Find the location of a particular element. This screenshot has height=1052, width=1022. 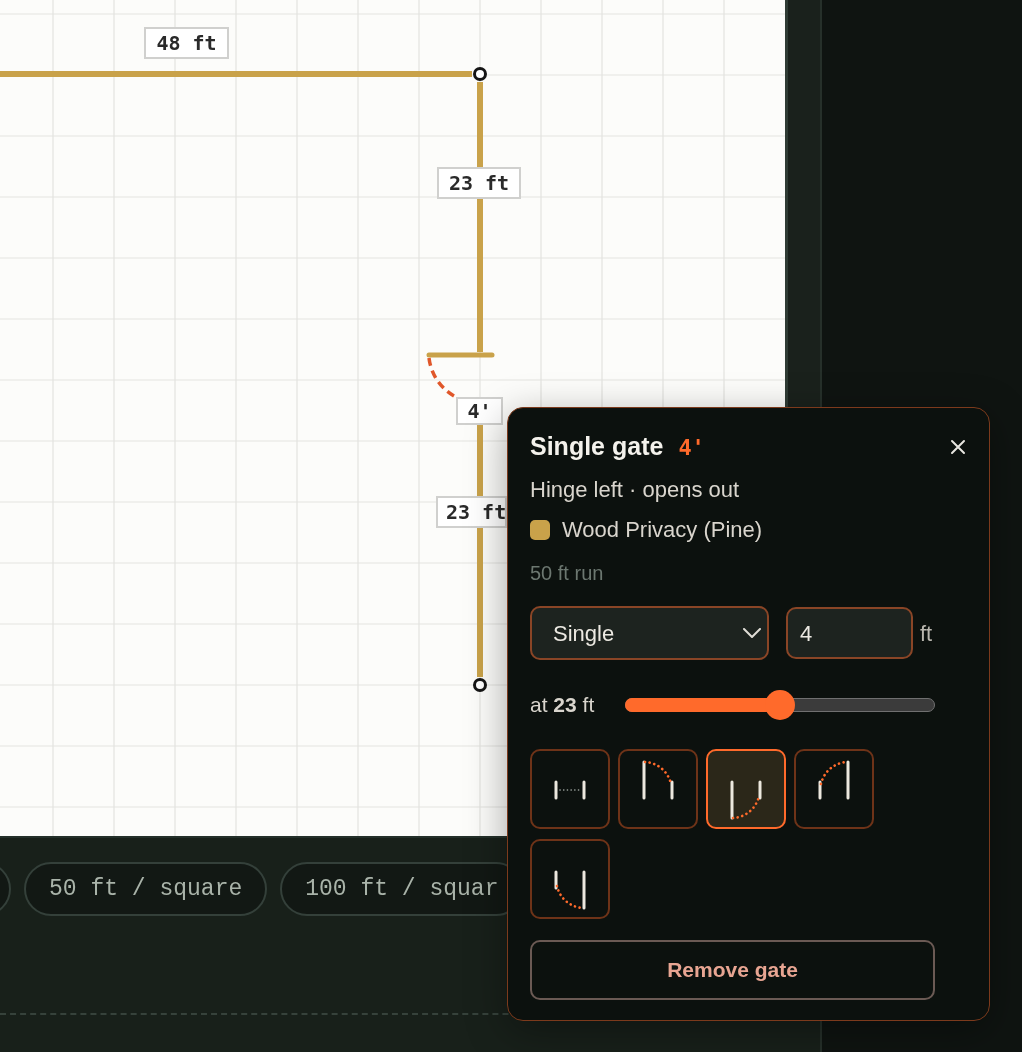

close-icon is located at coordinates (958, 447).